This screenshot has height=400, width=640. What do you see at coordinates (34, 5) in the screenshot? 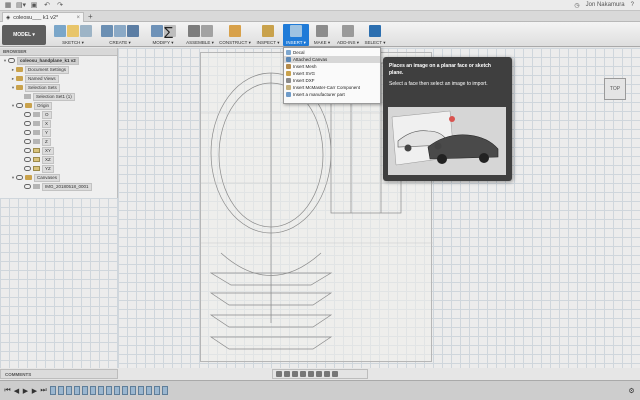
I see `save-icon: ▣` at bounding box center [34, 5].